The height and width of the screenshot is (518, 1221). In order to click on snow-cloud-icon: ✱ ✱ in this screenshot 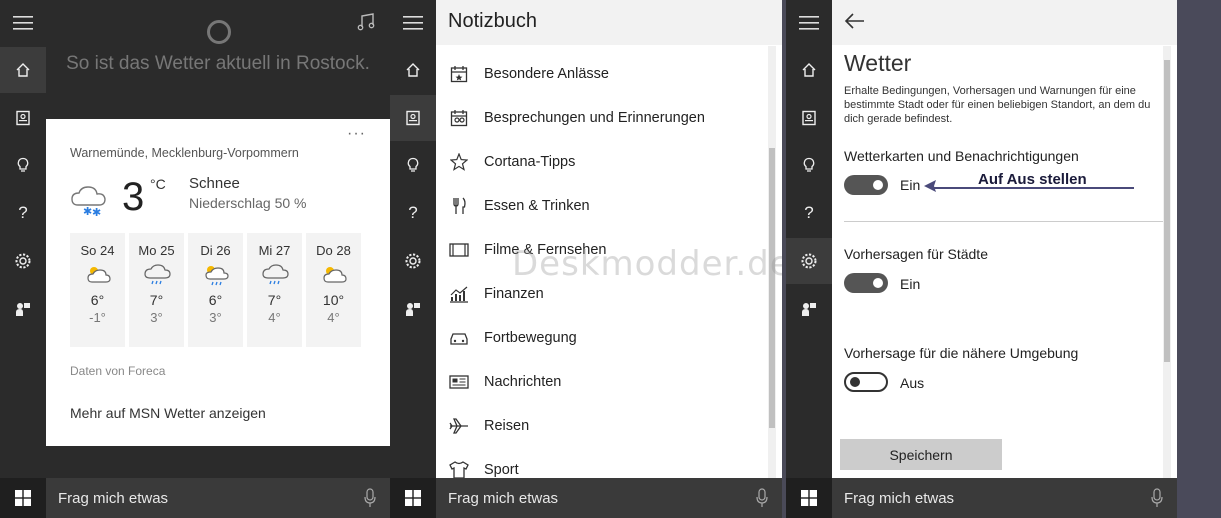, I will do `click(91, 201)`.